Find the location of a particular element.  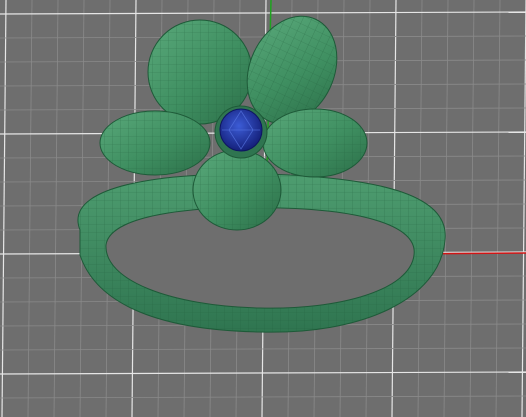

petal-right is located at coordinates (315, 143).